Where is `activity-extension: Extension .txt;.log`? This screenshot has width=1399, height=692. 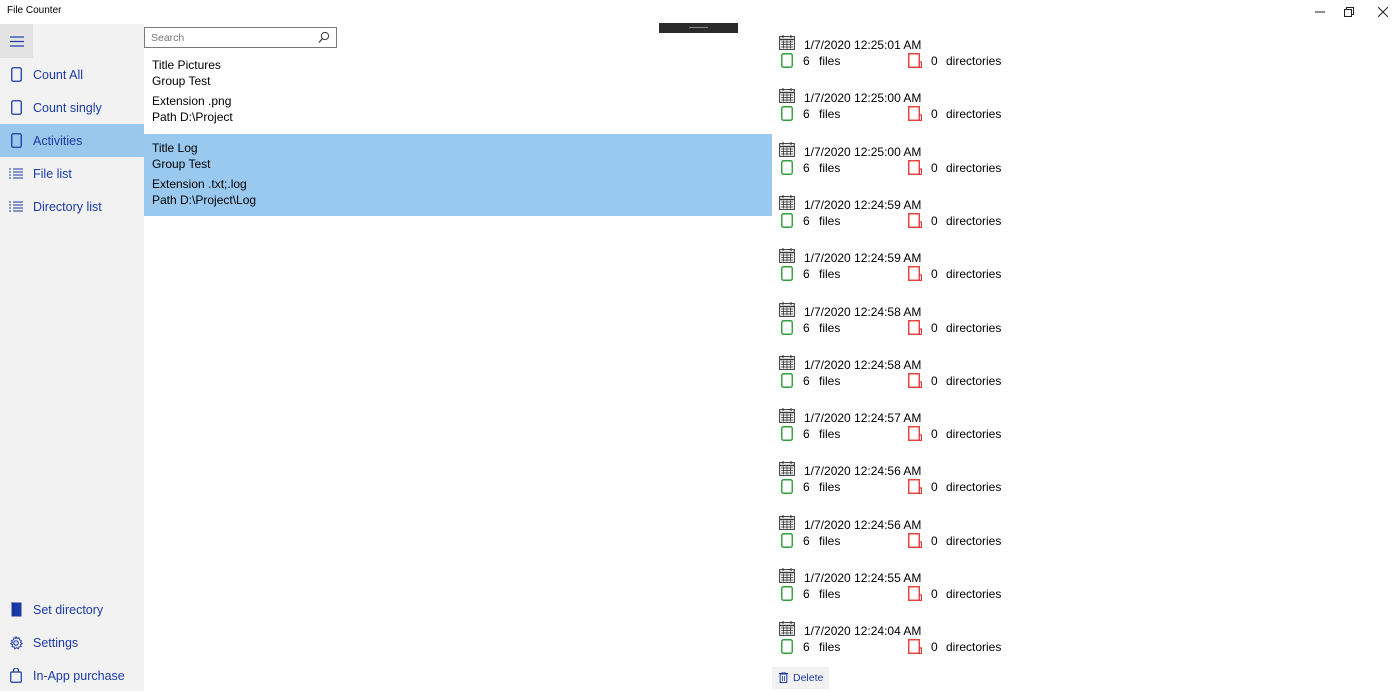
activity-extension: Extension .txt;.log is located at coordinates (199, 184).